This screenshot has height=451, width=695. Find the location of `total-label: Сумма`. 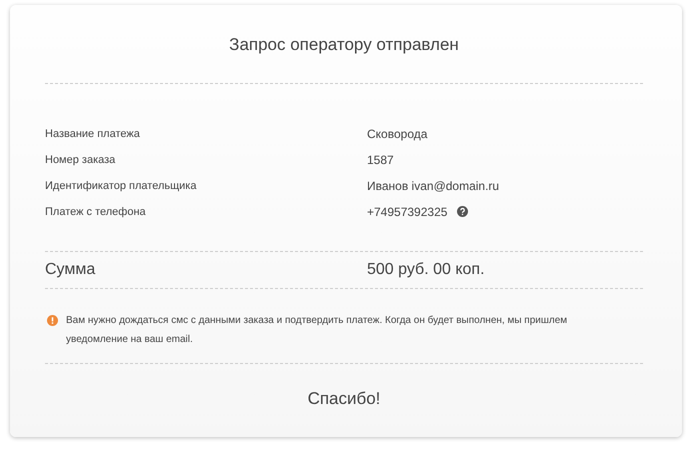

total-label: Сумма is located at coordinates (70, 270).